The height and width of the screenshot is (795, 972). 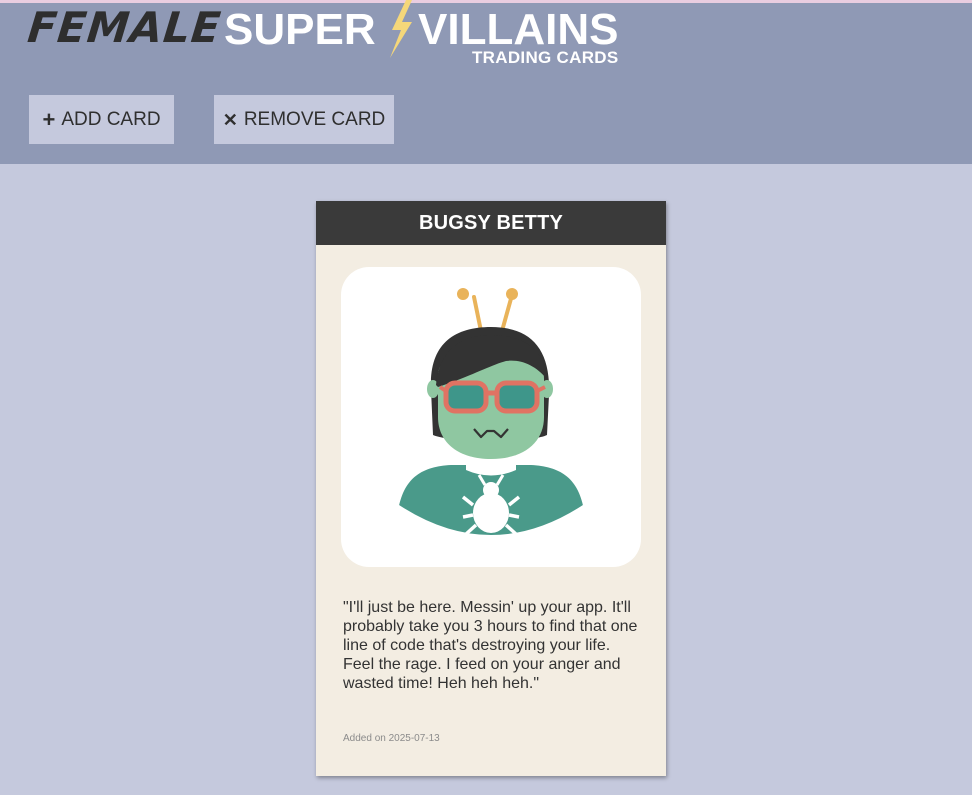 I want to click on lightning-bolt-icon, so click(x=401, y=29).